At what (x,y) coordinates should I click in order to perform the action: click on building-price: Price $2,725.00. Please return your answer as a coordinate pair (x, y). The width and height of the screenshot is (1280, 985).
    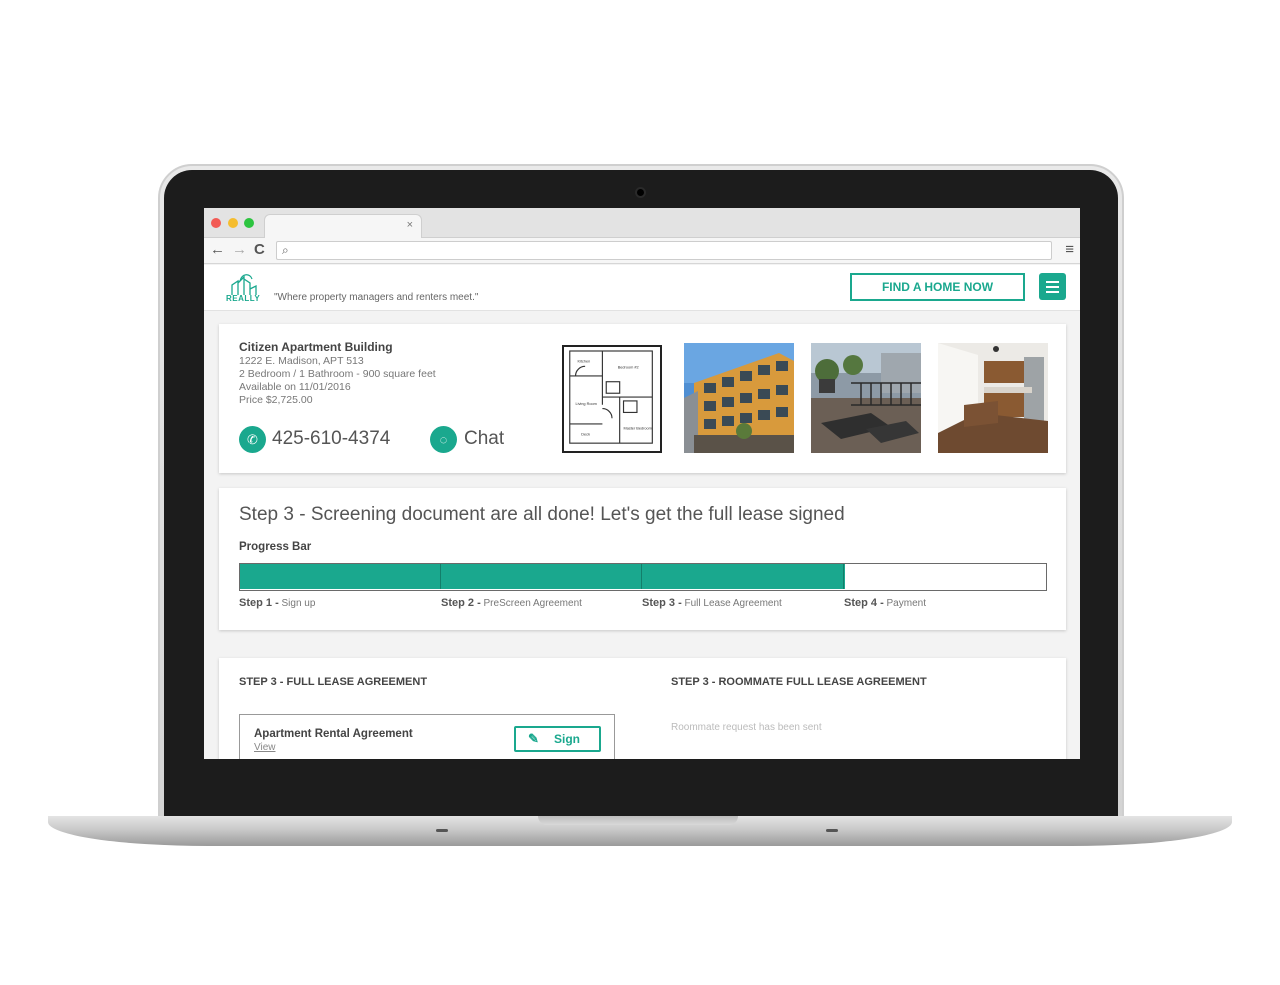
    Looking at the image, I should click on (276, 400).